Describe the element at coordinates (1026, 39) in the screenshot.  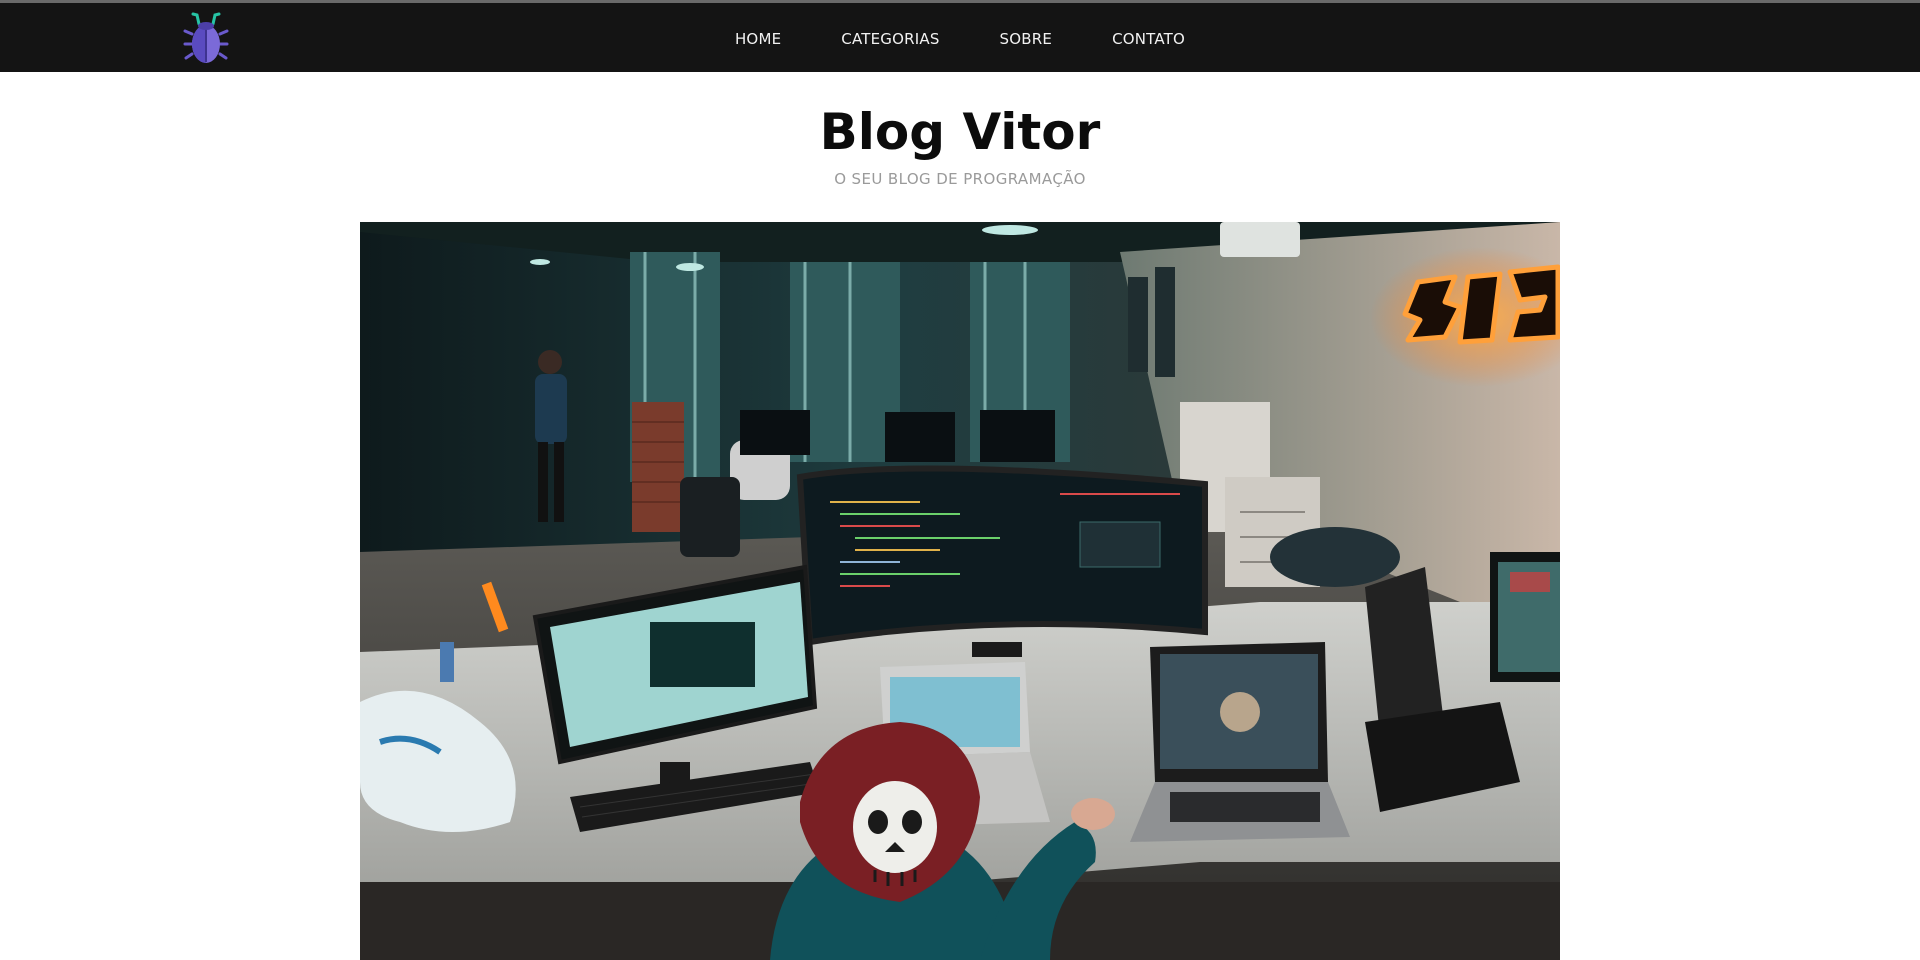
I see `nav-link-sobre: SOBRE` at that location.